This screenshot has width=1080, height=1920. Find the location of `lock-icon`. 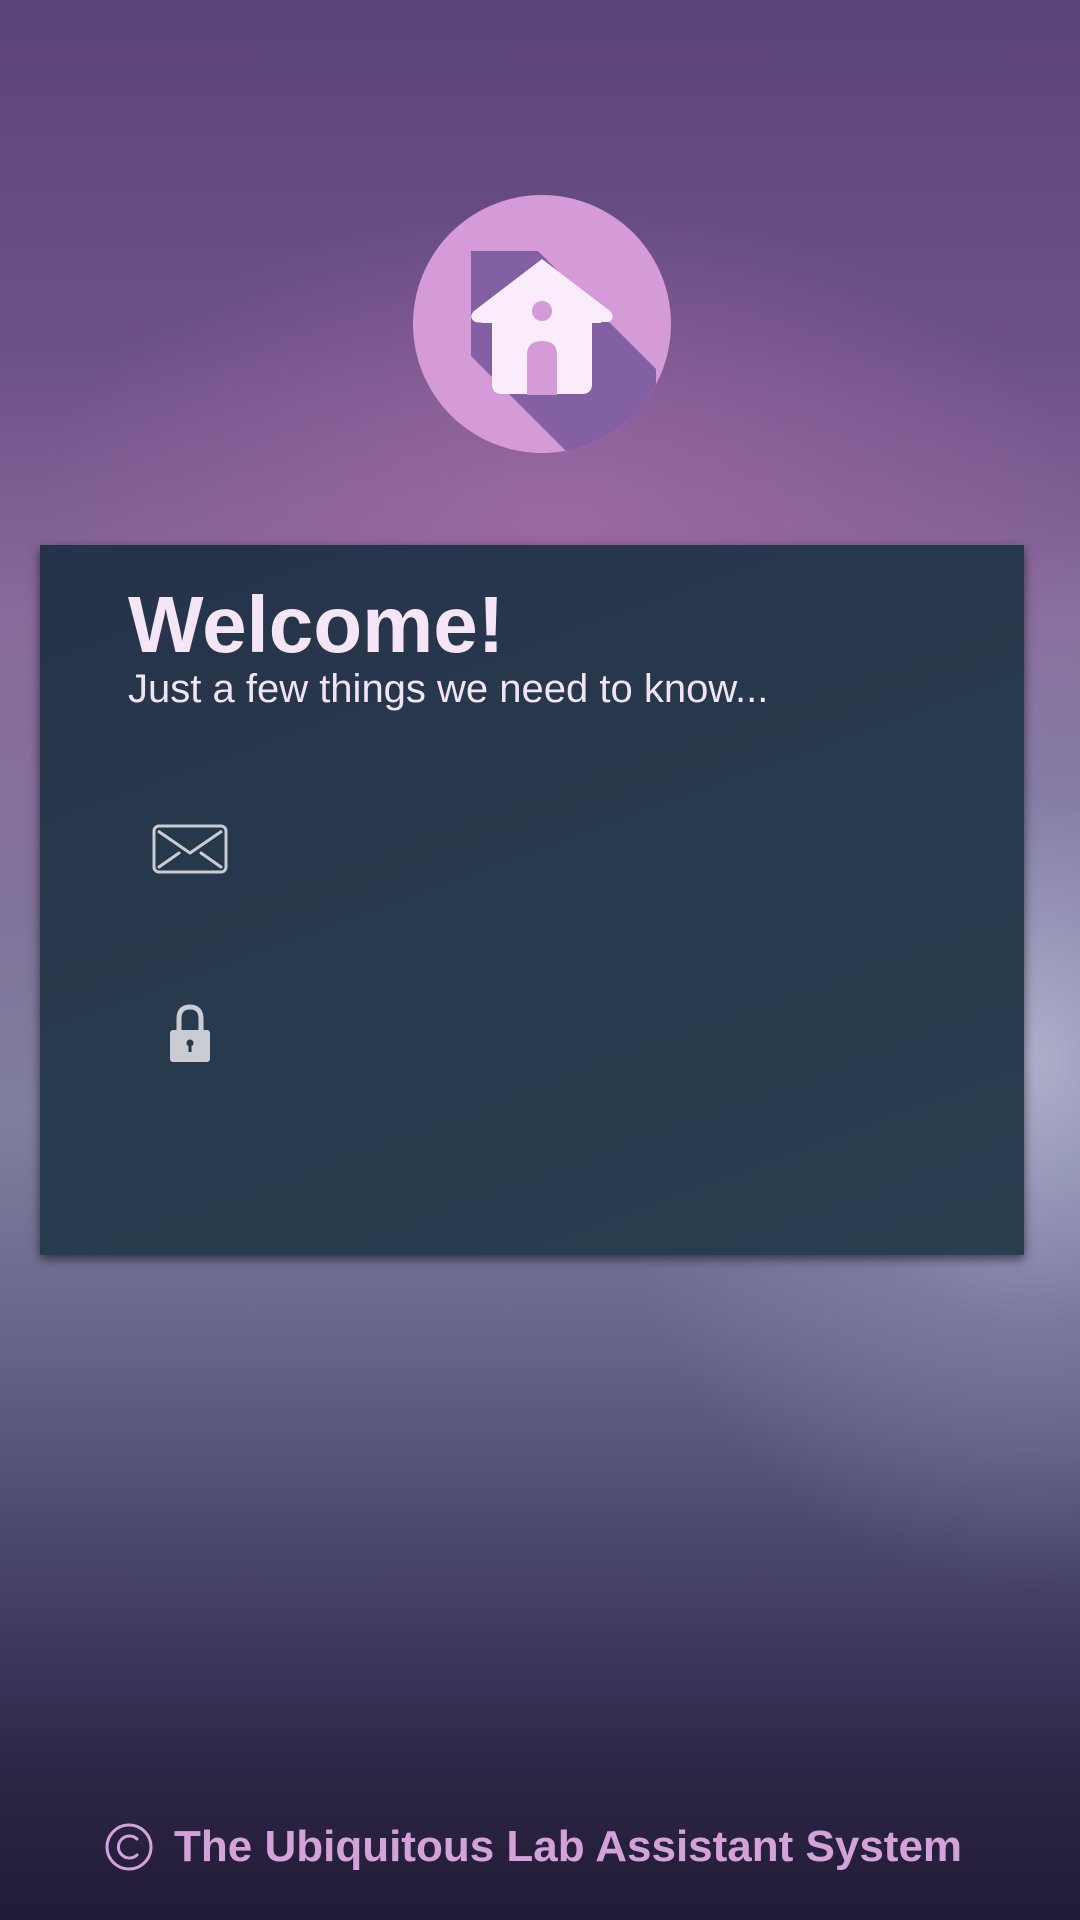

lock-icon is located at coordinates (190, 1035).